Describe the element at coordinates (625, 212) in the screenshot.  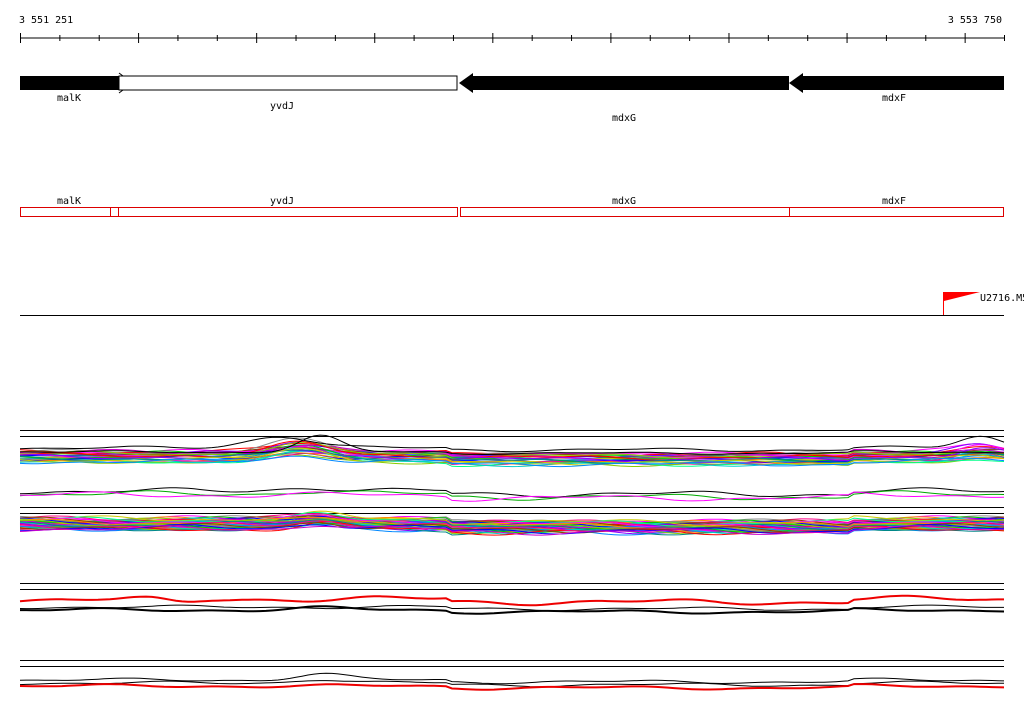
I see `feature-box-mdxG` at that location.